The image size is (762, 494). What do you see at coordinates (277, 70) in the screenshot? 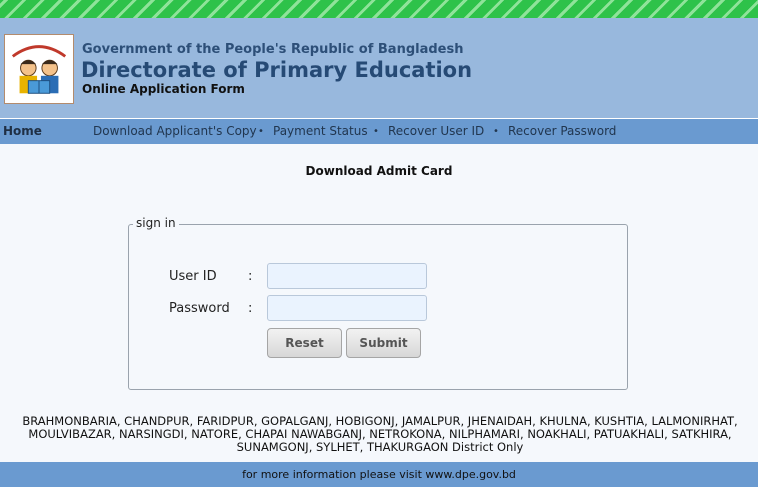
I see `department-title: Directorate of Primary Education` at bounding box center [277, 70].